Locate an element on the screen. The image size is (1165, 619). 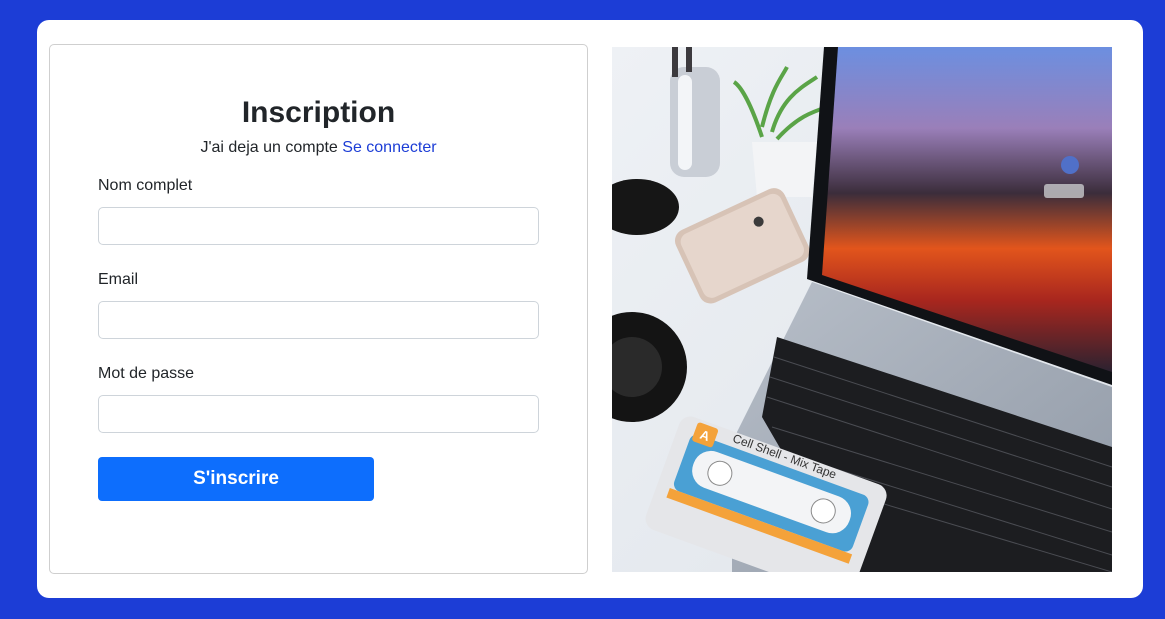
login-link: Se connecter is located at coordinates (389, 147).